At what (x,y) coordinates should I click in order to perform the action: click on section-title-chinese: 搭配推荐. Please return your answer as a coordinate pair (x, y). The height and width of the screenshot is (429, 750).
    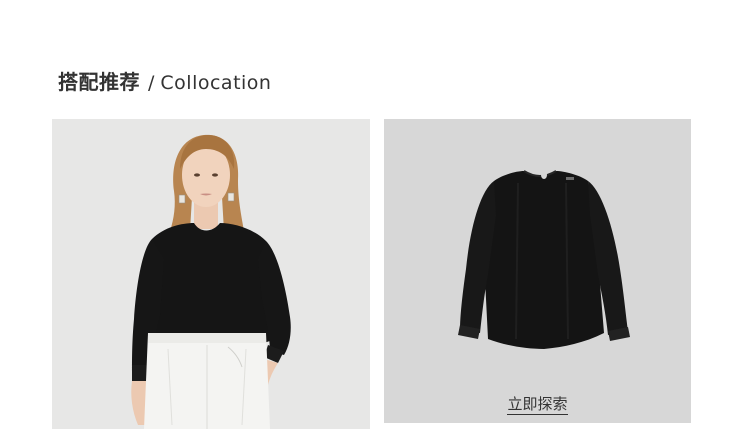
    Looking at the image, I should click on (99, 82).